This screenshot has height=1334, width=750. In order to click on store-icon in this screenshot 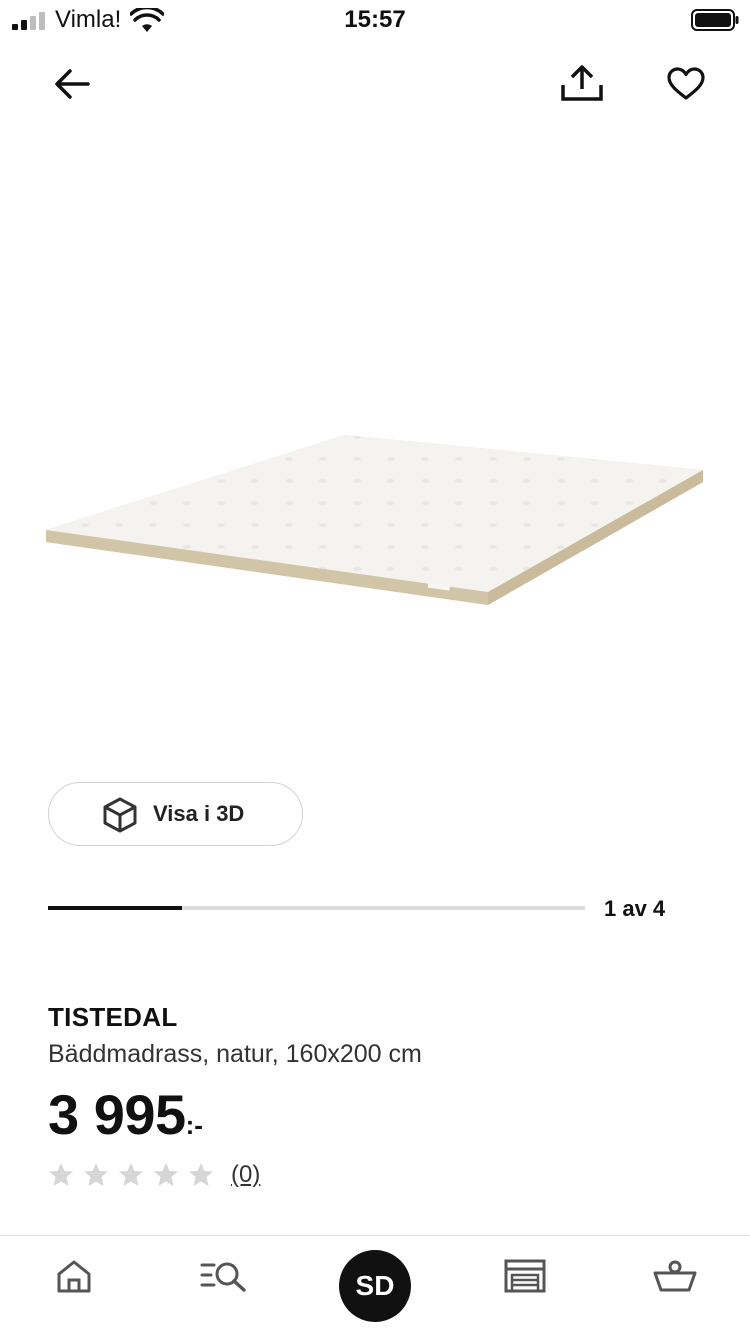, I will do `click(525, 1276)`.